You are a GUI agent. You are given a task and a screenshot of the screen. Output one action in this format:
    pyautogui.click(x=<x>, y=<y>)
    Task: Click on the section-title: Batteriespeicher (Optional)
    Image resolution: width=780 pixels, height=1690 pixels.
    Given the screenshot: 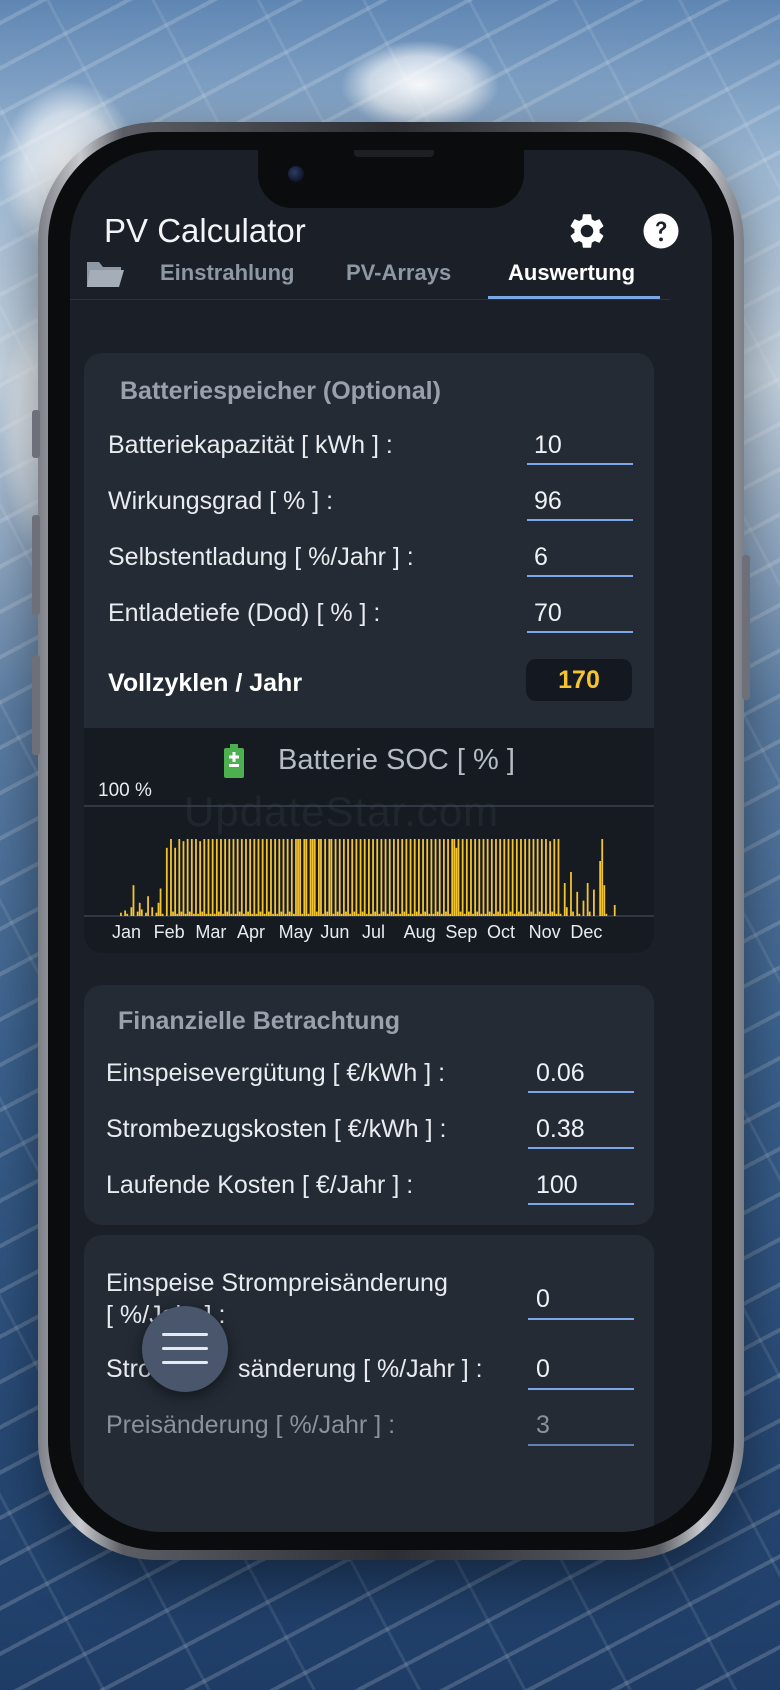 What is the action you would take?
    pyautogui.click(x=280, y=391)
    